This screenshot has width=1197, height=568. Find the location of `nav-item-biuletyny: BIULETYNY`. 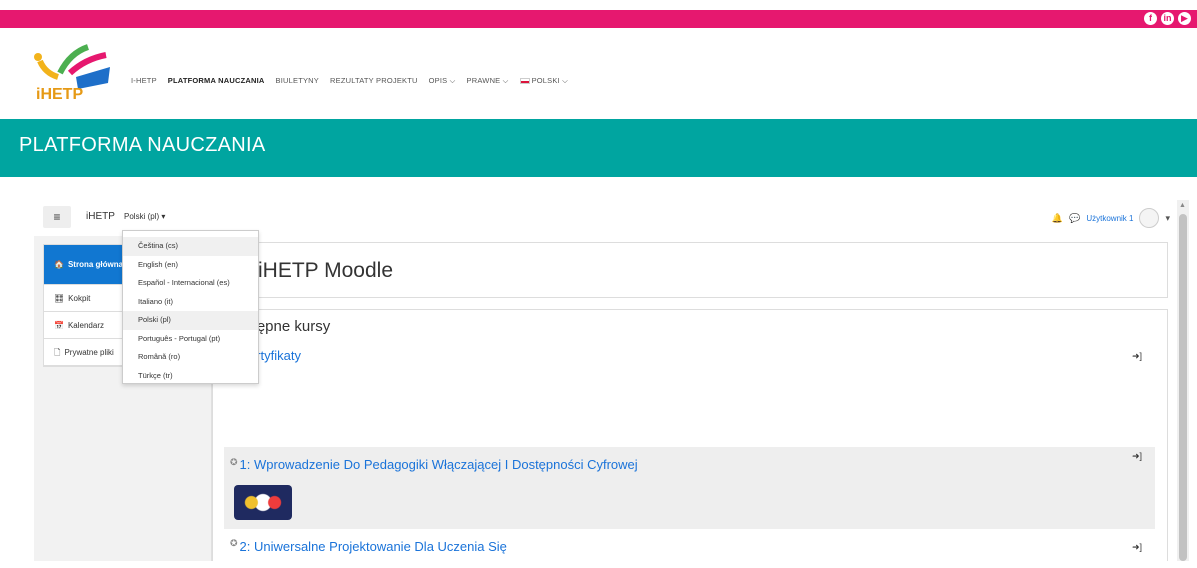

nav-item-biuletyny: BIULETYNY is located at coordinates (297, 81).